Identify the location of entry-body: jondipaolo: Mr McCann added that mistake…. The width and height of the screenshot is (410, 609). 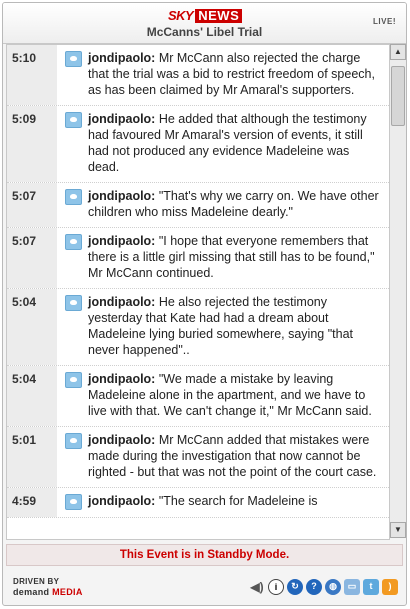
(223, 457).